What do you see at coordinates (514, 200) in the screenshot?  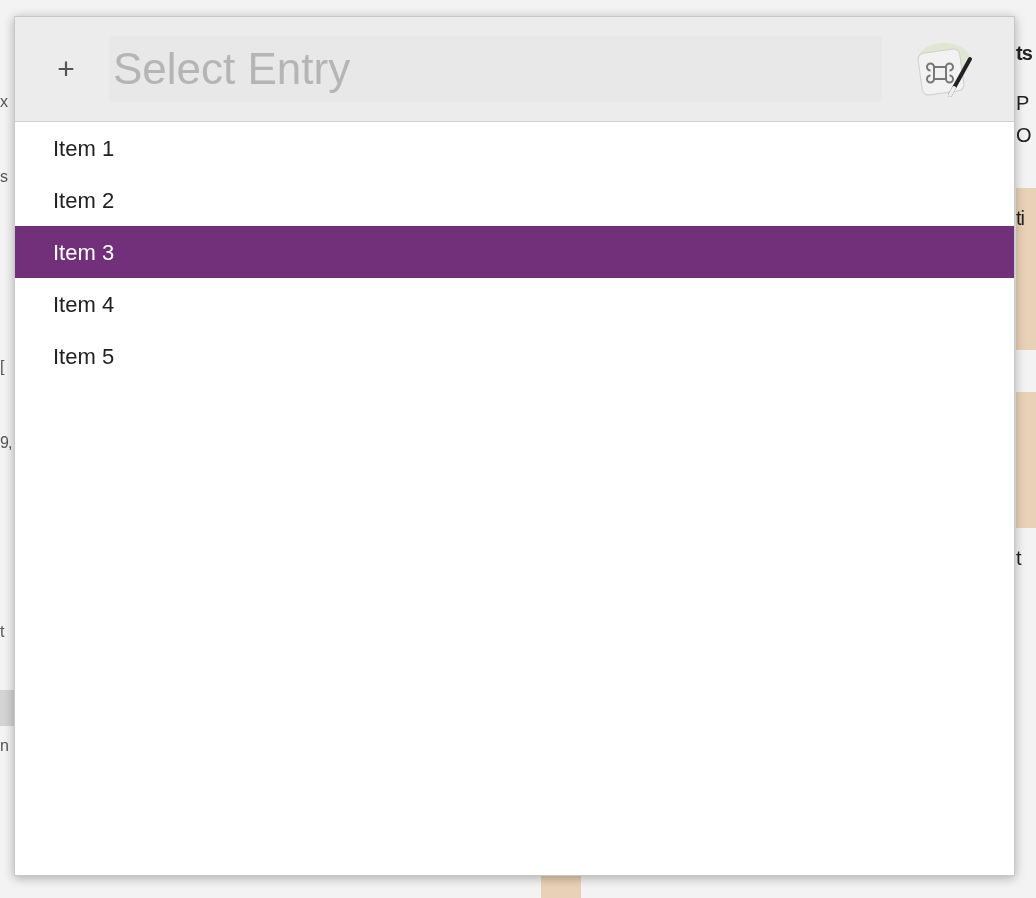 I see `list-item: Item 2` at bounding box center [514, 200].